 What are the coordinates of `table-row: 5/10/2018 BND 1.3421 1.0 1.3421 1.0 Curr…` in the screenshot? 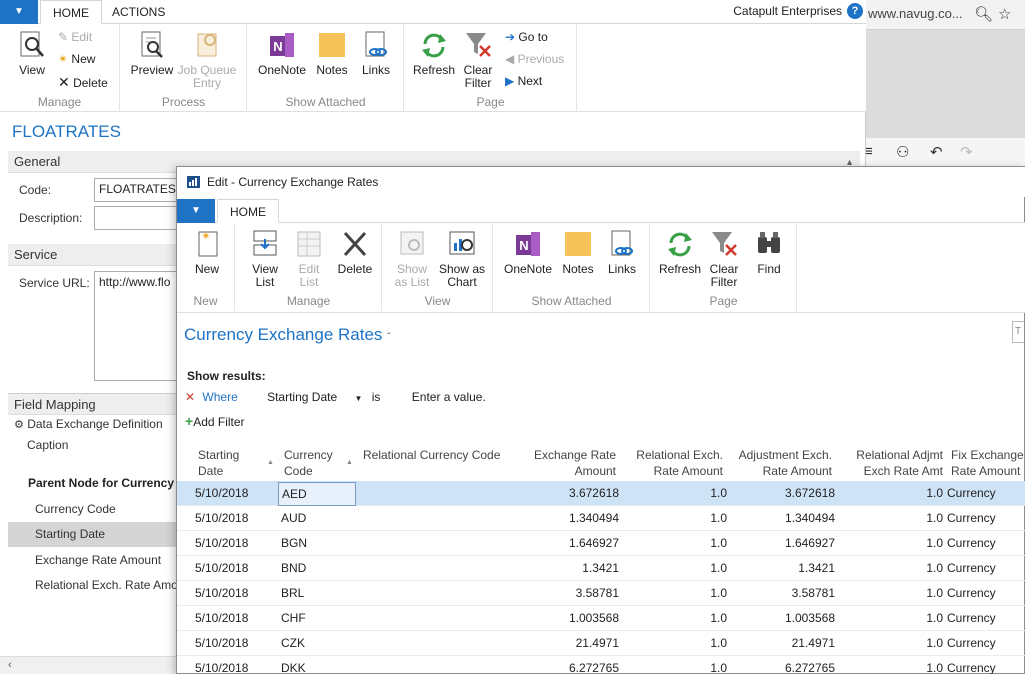 It's located at (601, 568).